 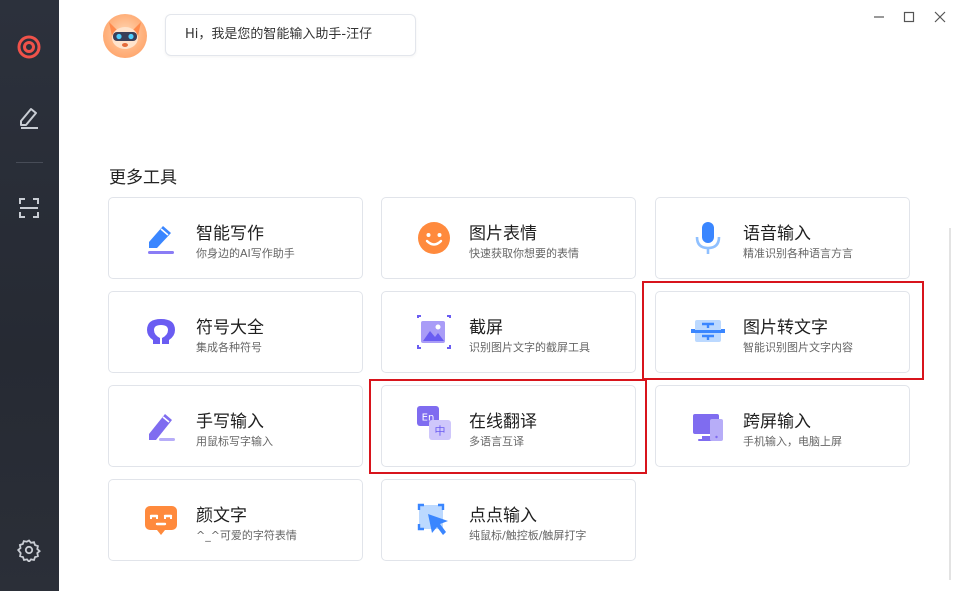 What do you see at coordinates (486, 328) in the screenshot?
I see `tool-title: 截屏` at bounding box center [486, 328].